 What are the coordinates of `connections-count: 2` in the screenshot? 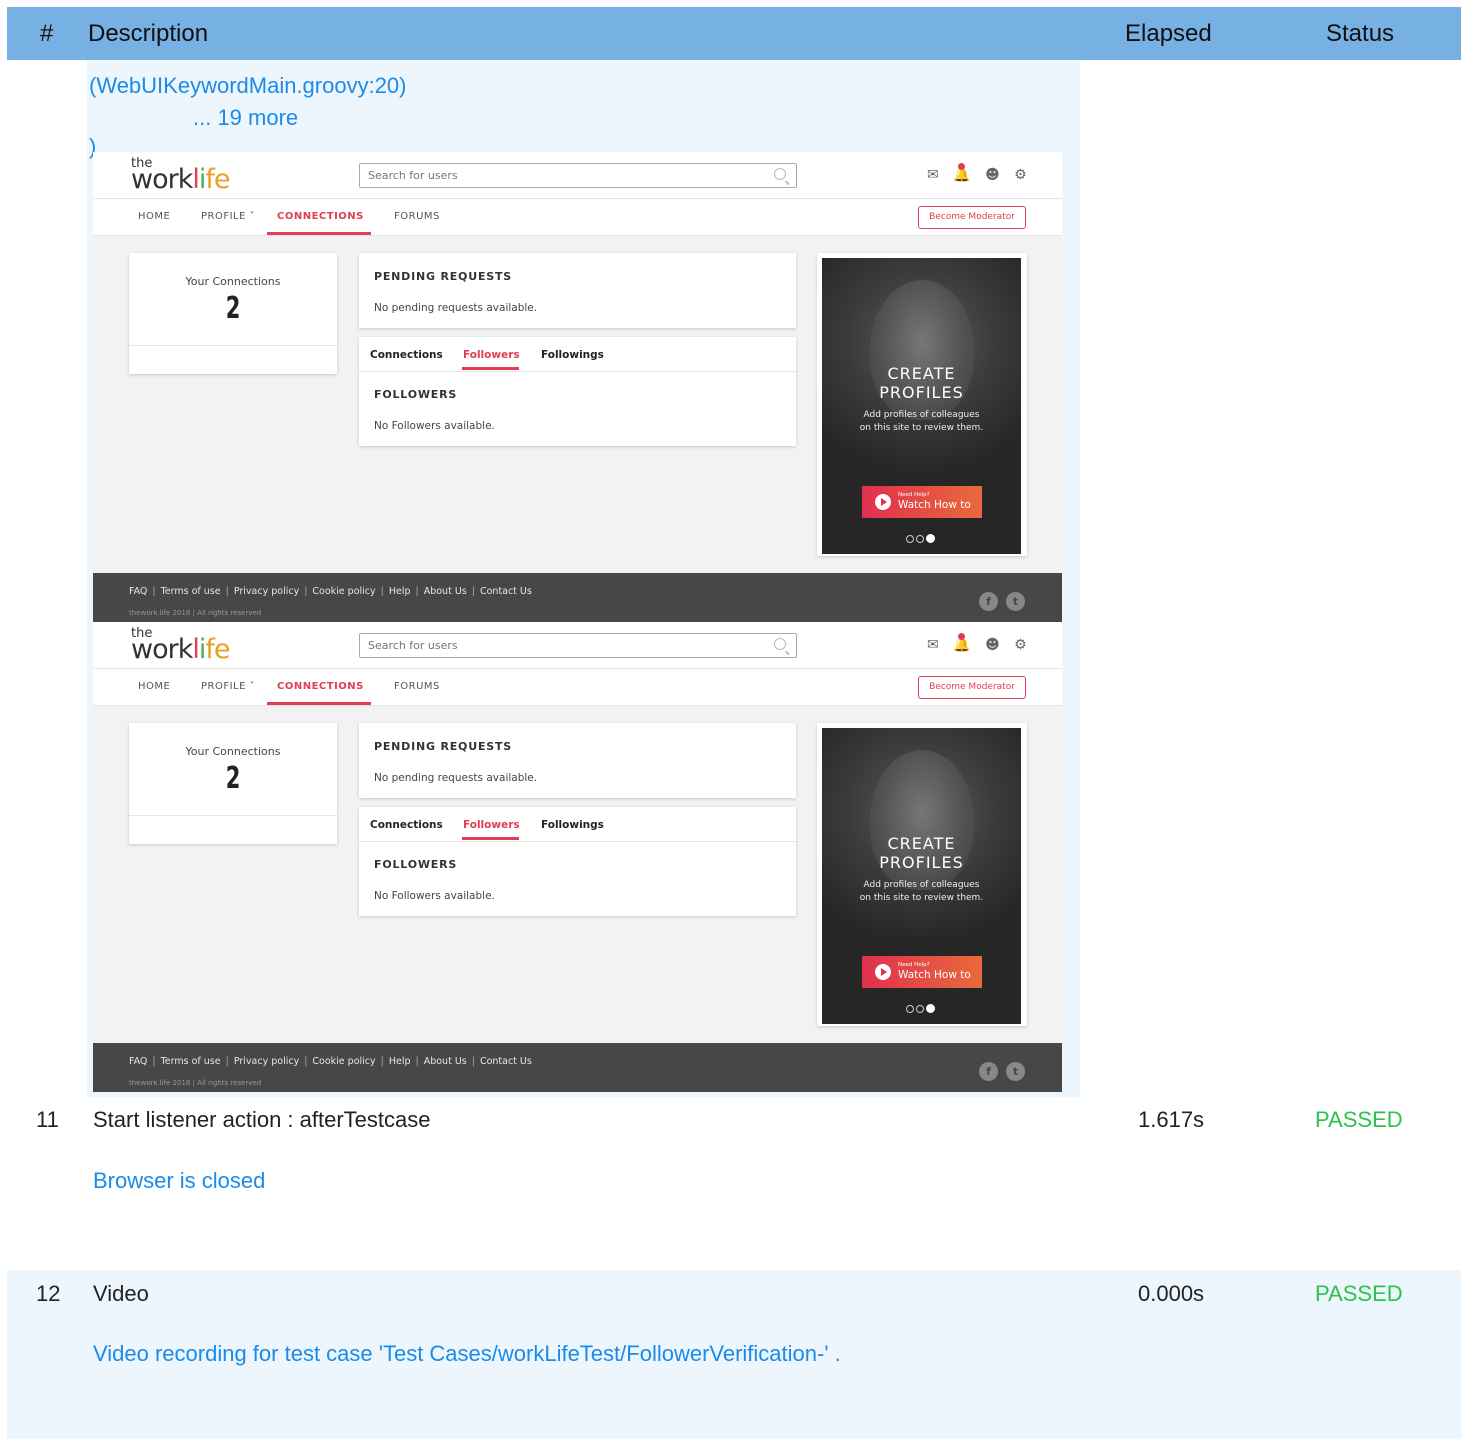 It's located at (233, 778).